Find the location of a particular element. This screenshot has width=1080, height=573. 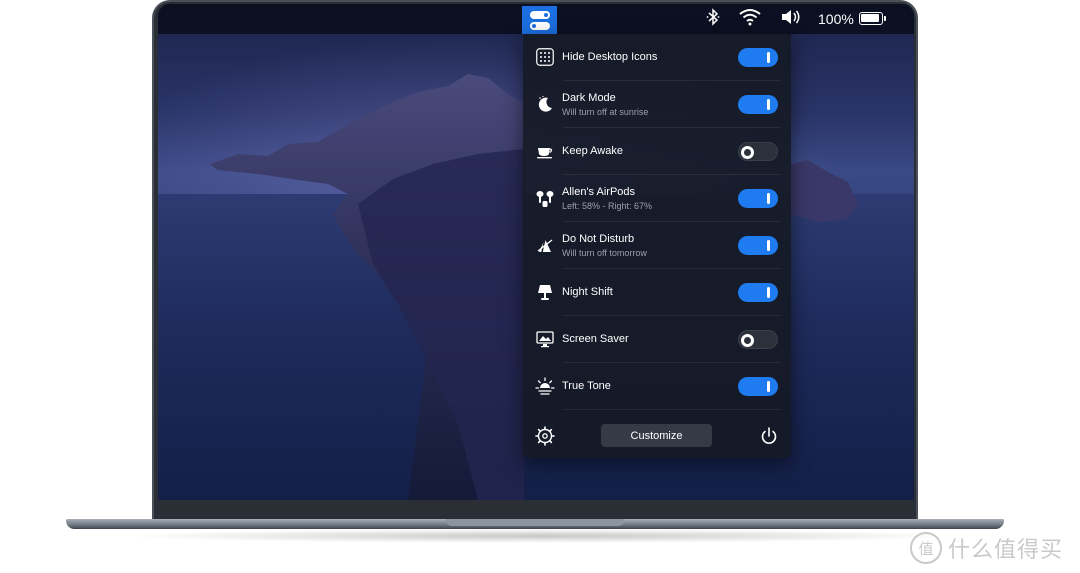

wifi-icon is located at coordinates (750, 17).